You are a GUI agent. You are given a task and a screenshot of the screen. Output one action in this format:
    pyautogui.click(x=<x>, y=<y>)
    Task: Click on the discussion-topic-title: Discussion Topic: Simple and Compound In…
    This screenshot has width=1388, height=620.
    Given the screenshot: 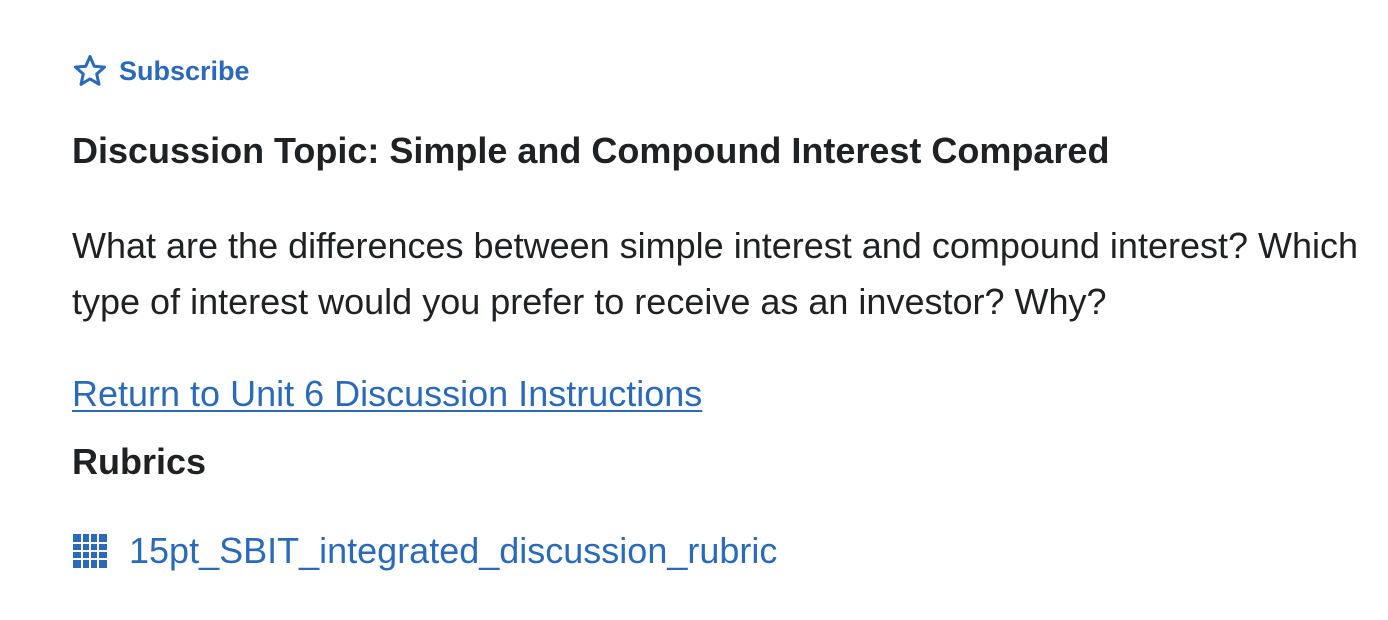 What is the action you would take?
    pyautogui.click(x=591, y=150)
    